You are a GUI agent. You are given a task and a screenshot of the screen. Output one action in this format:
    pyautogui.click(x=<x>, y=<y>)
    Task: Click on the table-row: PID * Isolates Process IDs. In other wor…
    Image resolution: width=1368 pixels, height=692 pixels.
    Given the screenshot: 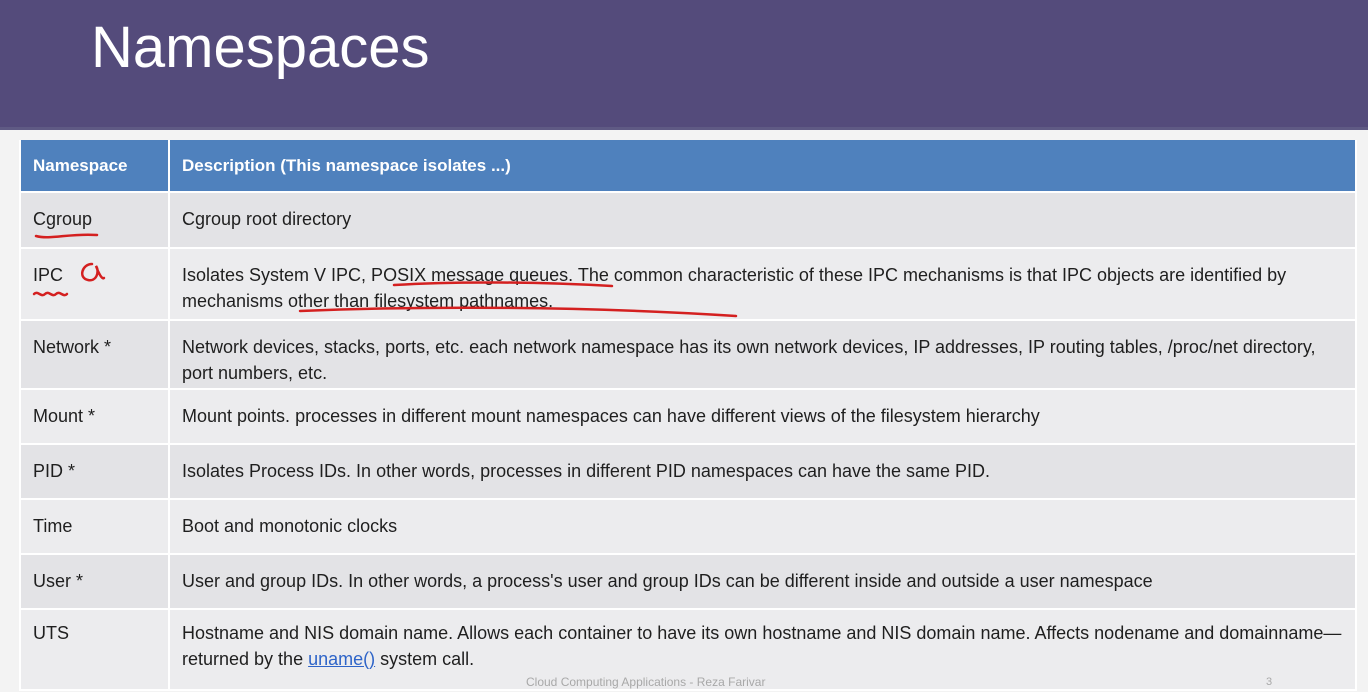 What is the action you would take?
    pyautogui.click(x=688, y=471)
    